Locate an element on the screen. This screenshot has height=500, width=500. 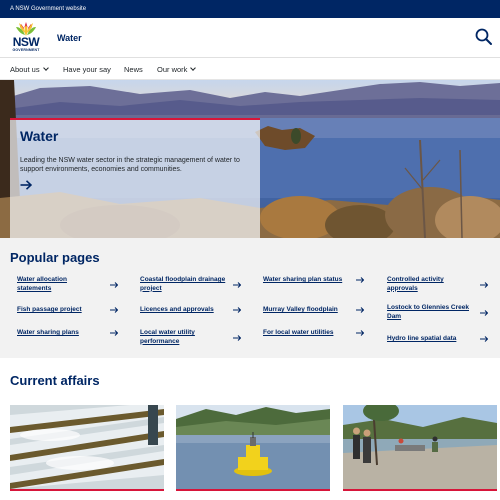
popular-link: Murray Valley floodplain is located at coordinates (321, 310).